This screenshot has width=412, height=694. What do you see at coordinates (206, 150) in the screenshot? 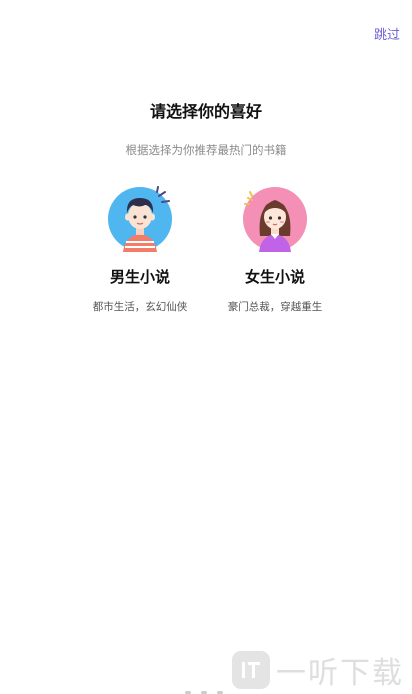
I see `page-subtitle: 根据选择为你推荐最热门的书籍` at bounding box center [206, 150].